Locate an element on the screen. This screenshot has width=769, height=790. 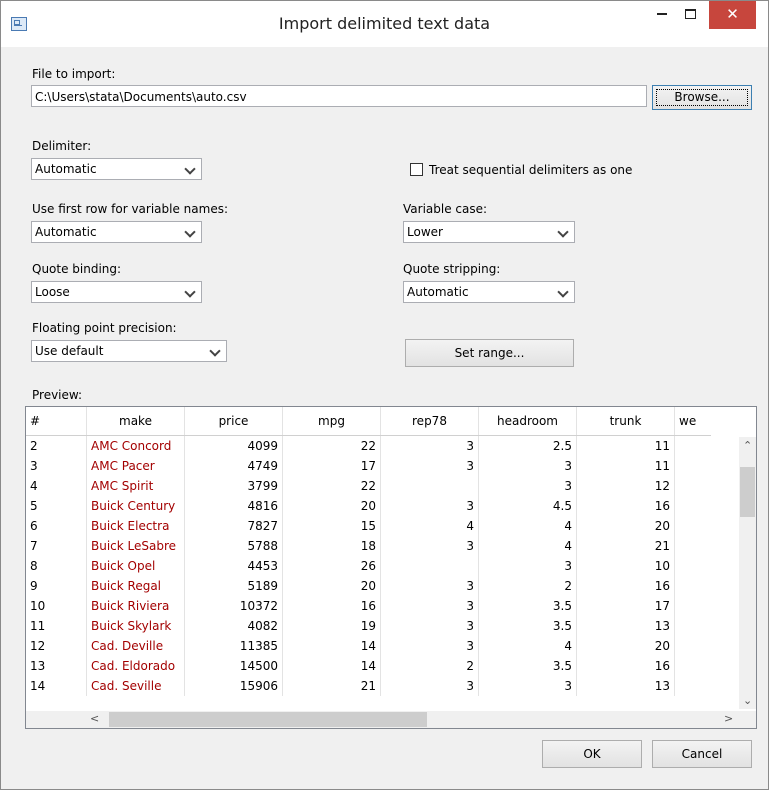
row-index-cell: 11 is located at coordinates (56, 626).